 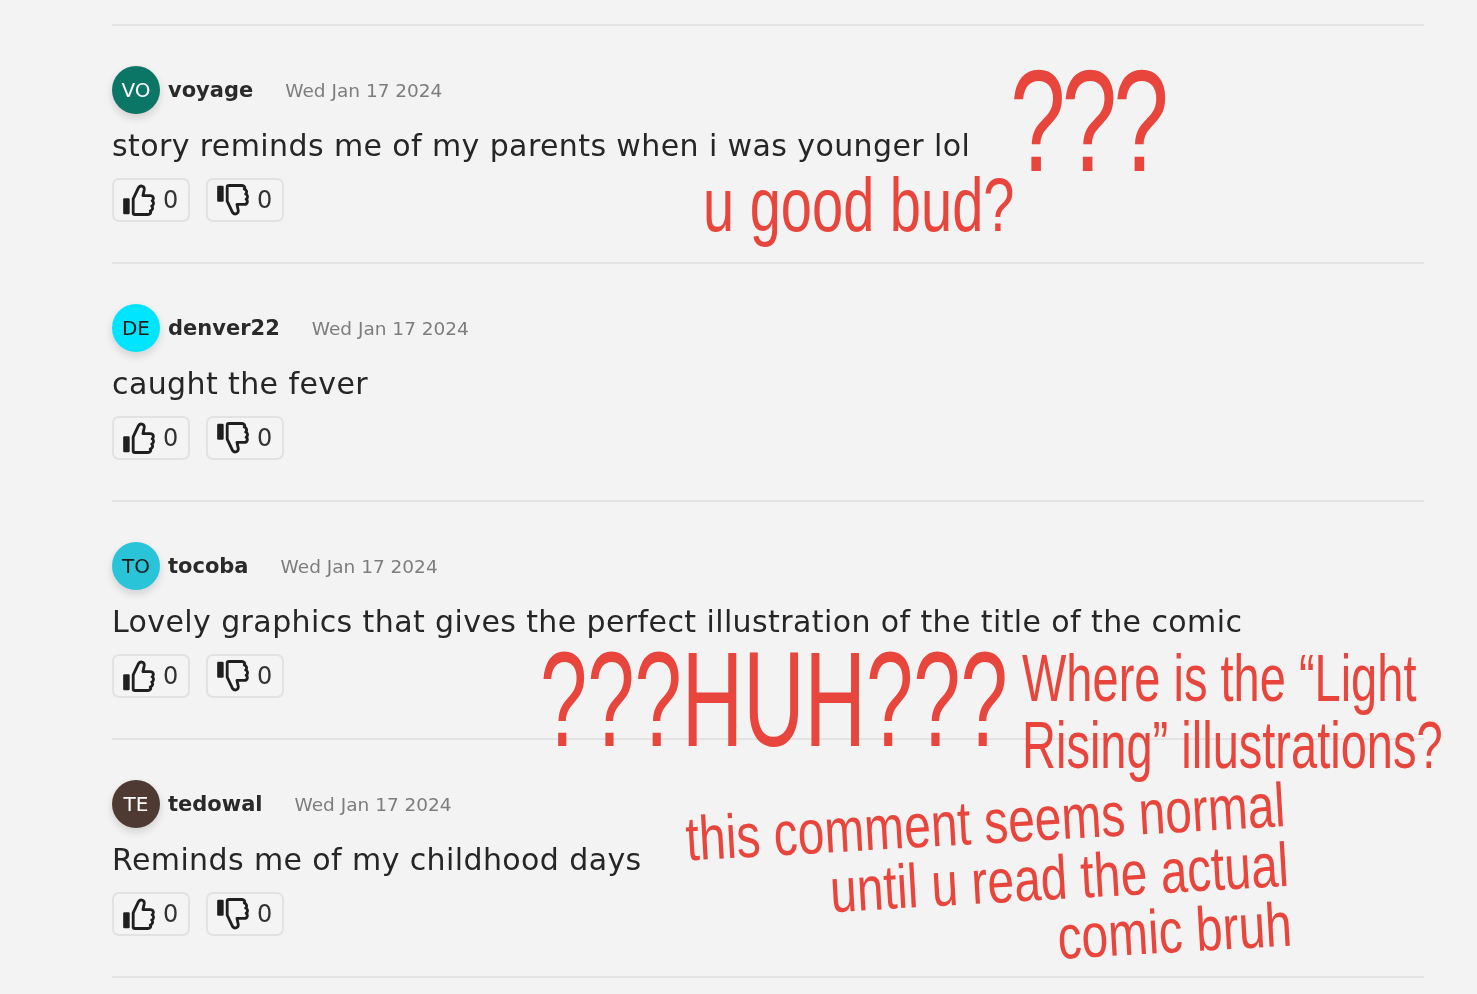 What do you see at coordinates (677, 622) in the screenshot?
I see `comment-text: Lovely graphics that gives the perfect illustration of the title of the comic` at bounding box center [677, 622].